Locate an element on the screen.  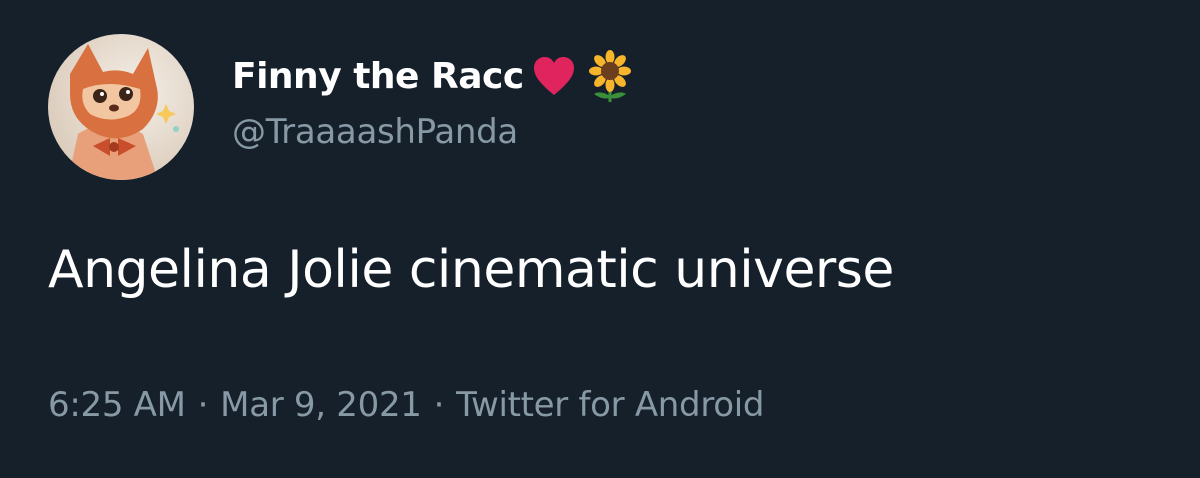
tweet-source: Twitter for Android is located at coordinates (610, 405).